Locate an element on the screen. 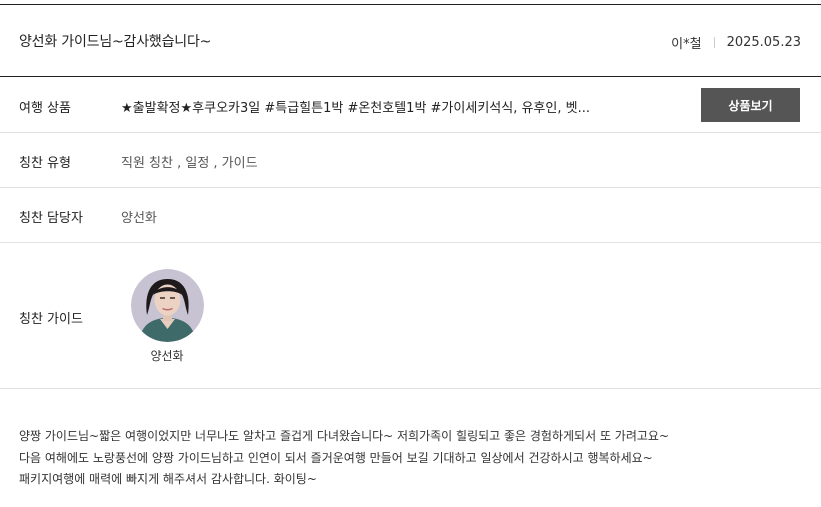 This screenshot has height=507, width=821. guide-avatar is located at coordinates (167, 305).